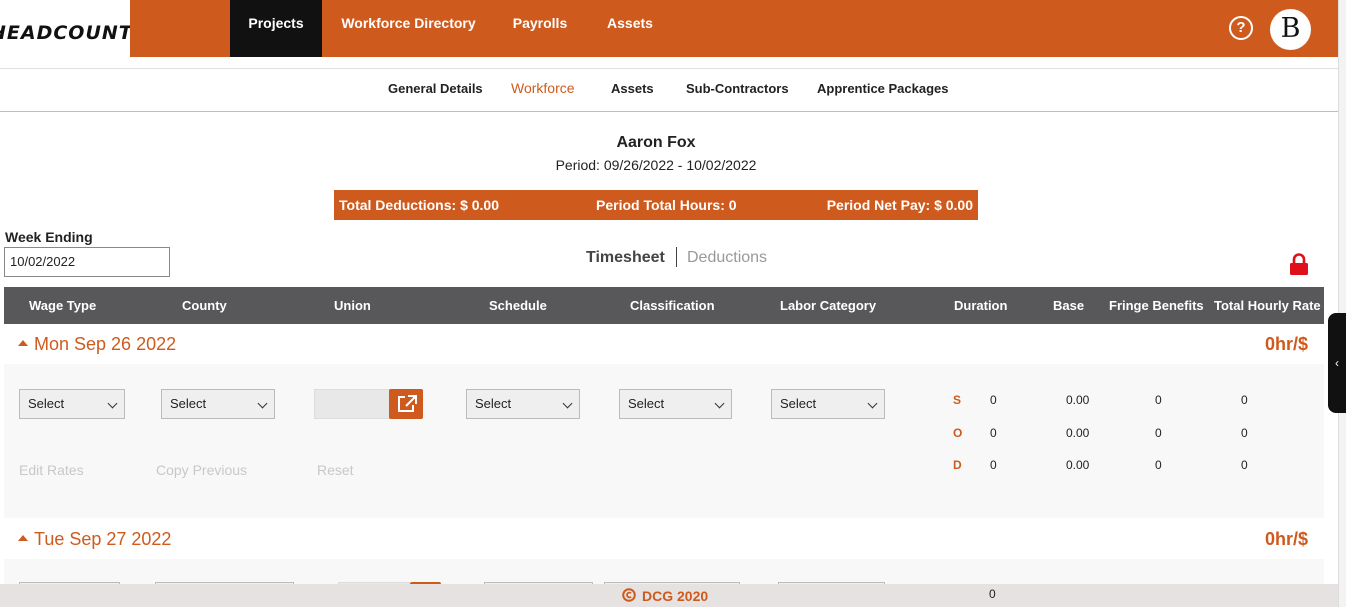 This screenshot has width=1346, height=607. What do you see at coordinates (540, 28) in the screenshot?
I see `nav-payrolls: Payrolls` at bounding box center [540, 28].